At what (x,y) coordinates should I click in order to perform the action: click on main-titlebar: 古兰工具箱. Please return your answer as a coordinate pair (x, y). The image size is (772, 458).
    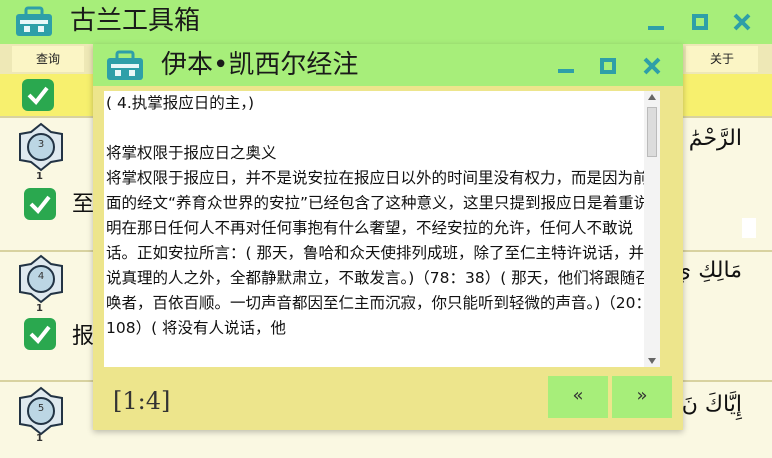
    Looking at the image, I should click on (386, 22).